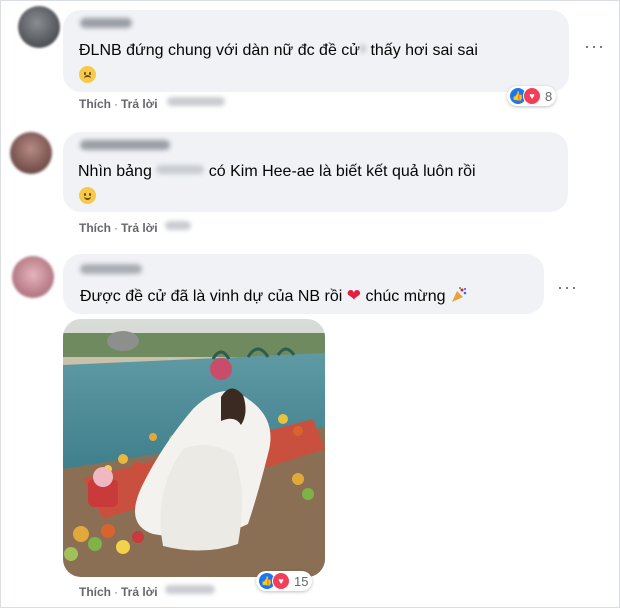 Image resolution: width=620 pixels, height=608 pixels. Describe the element at coordinates (353, 295) in the screenshot. I see `red-heart-icon: ❤` at that location.